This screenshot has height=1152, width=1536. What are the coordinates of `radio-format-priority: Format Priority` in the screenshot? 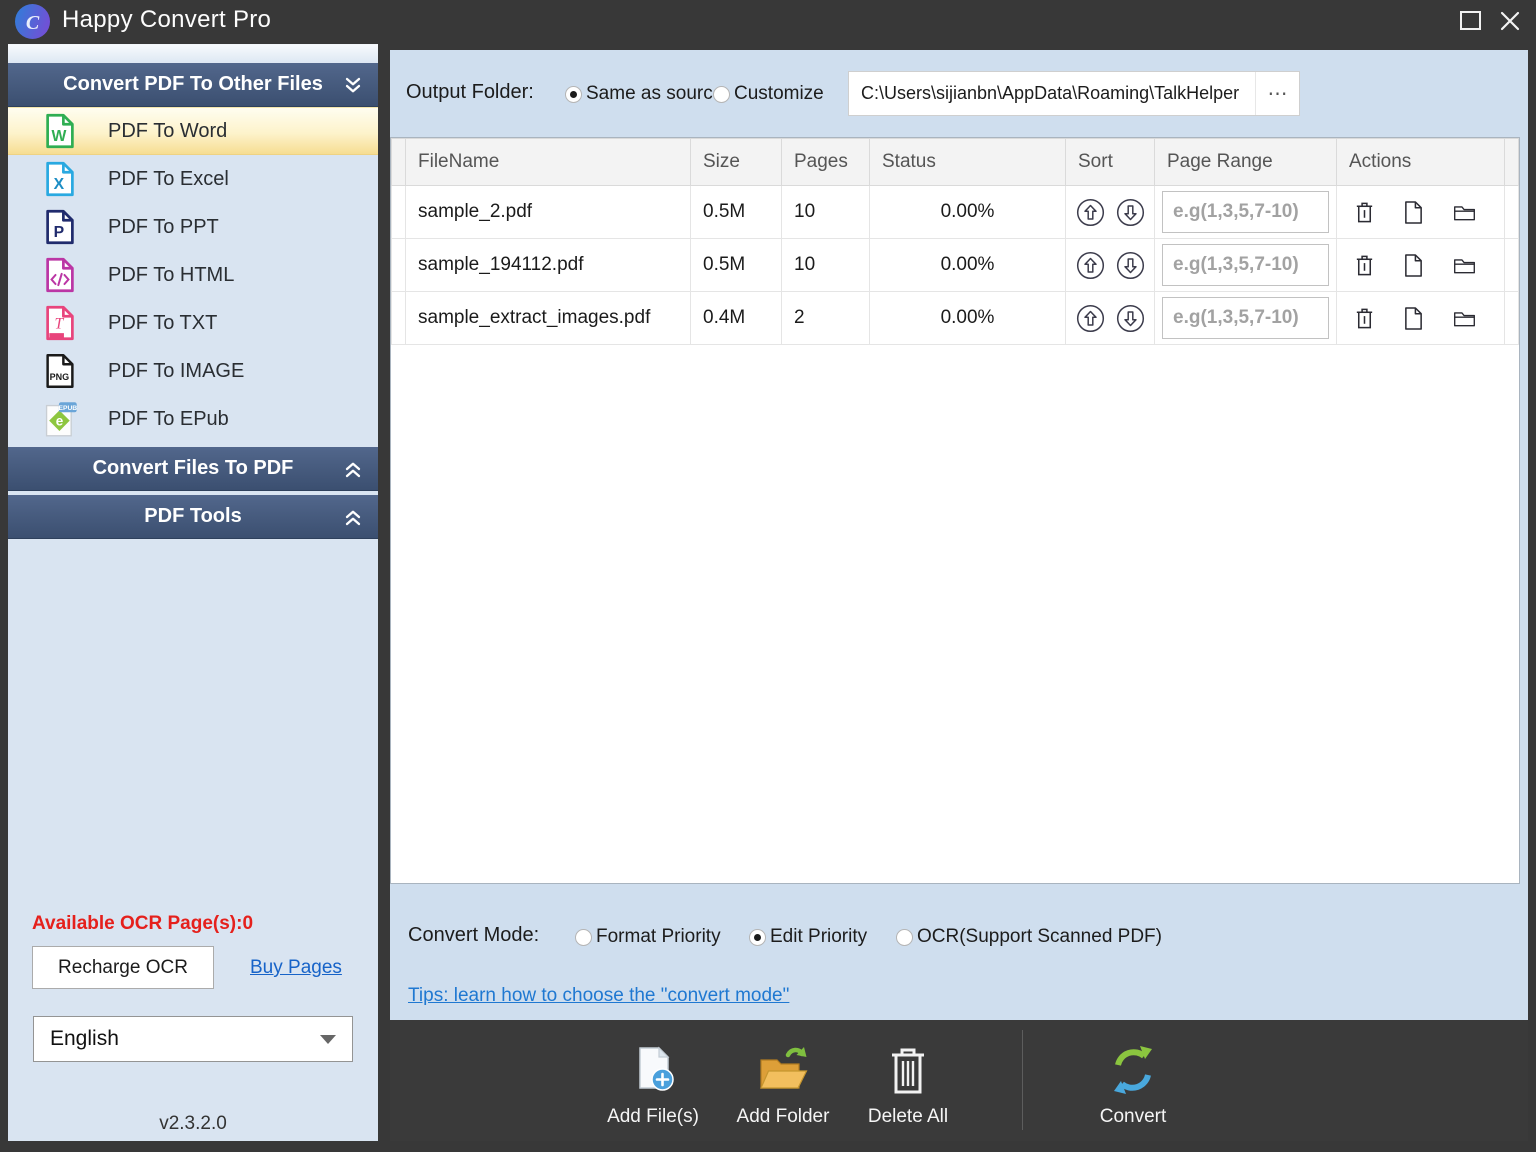 It's located at (648, 937).